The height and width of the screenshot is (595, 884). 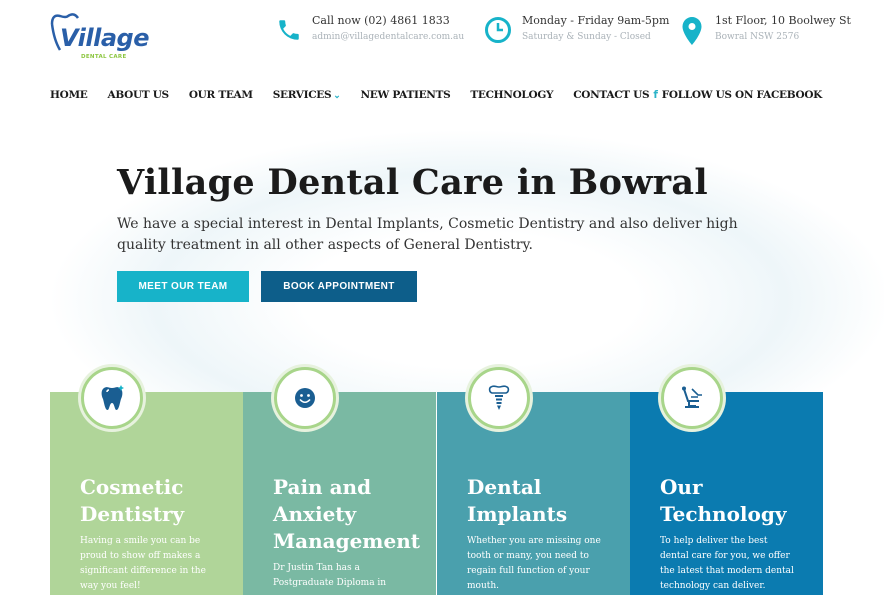 I want to click on email-address: admin@villagedentalcare.com.au, so click(x=388, y=37).